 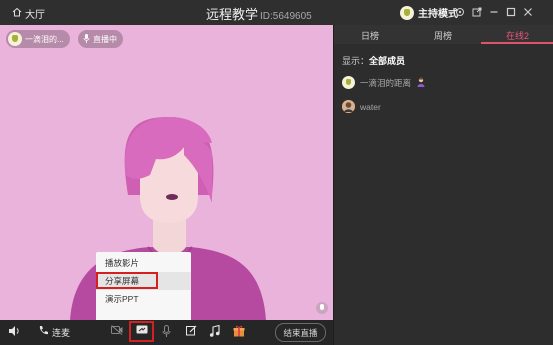 I want to click on music-icon, so click(x=214, y=331).